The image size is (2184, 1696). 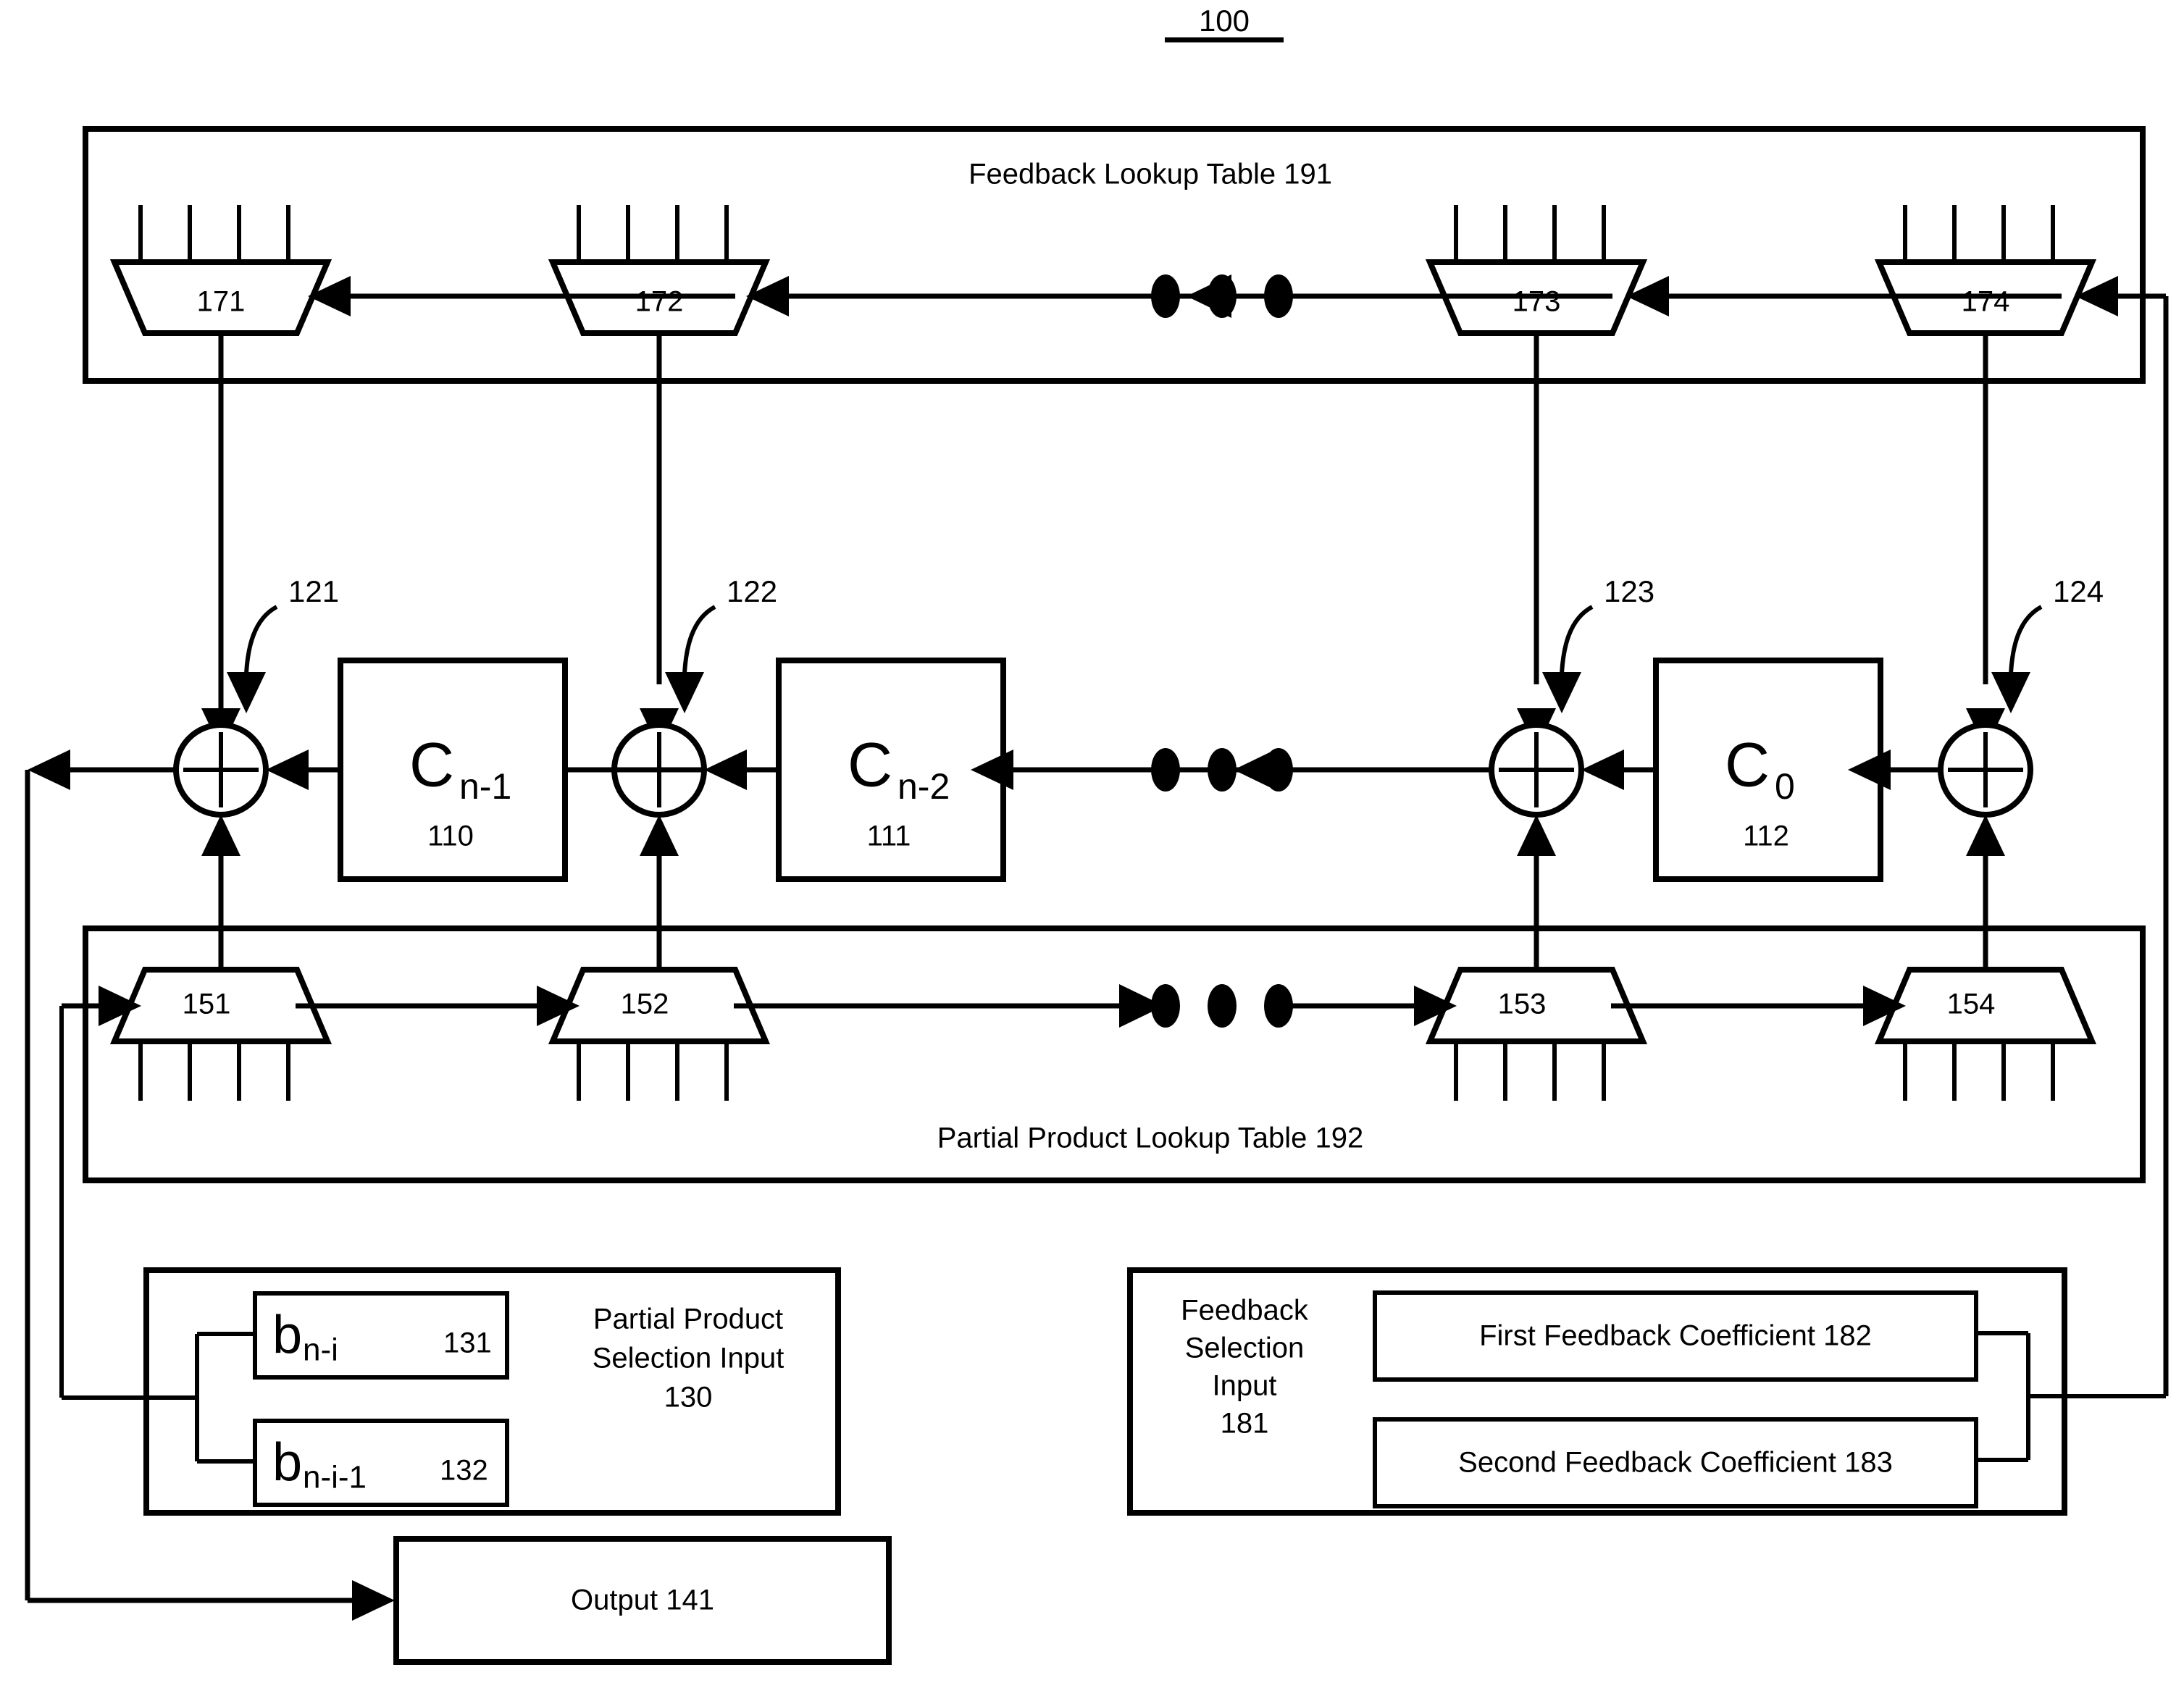 I want to click on coefficient-112-ref: 112, so click(x=1766, y=836).